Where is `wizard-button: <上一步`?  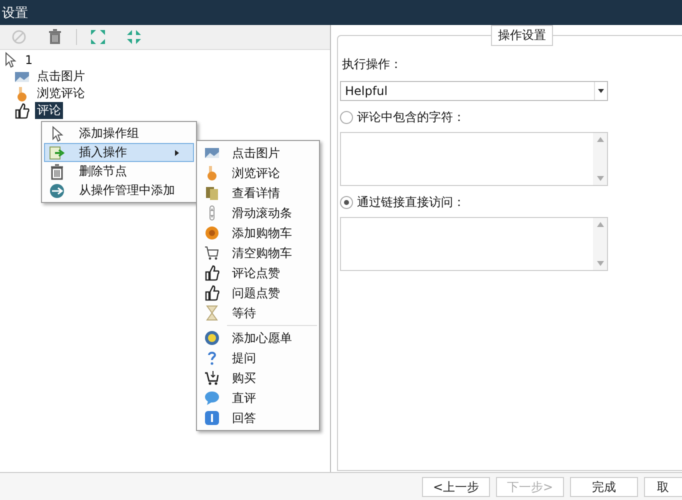 wizard-button: <上一步 is located at coordinates (456, 487).